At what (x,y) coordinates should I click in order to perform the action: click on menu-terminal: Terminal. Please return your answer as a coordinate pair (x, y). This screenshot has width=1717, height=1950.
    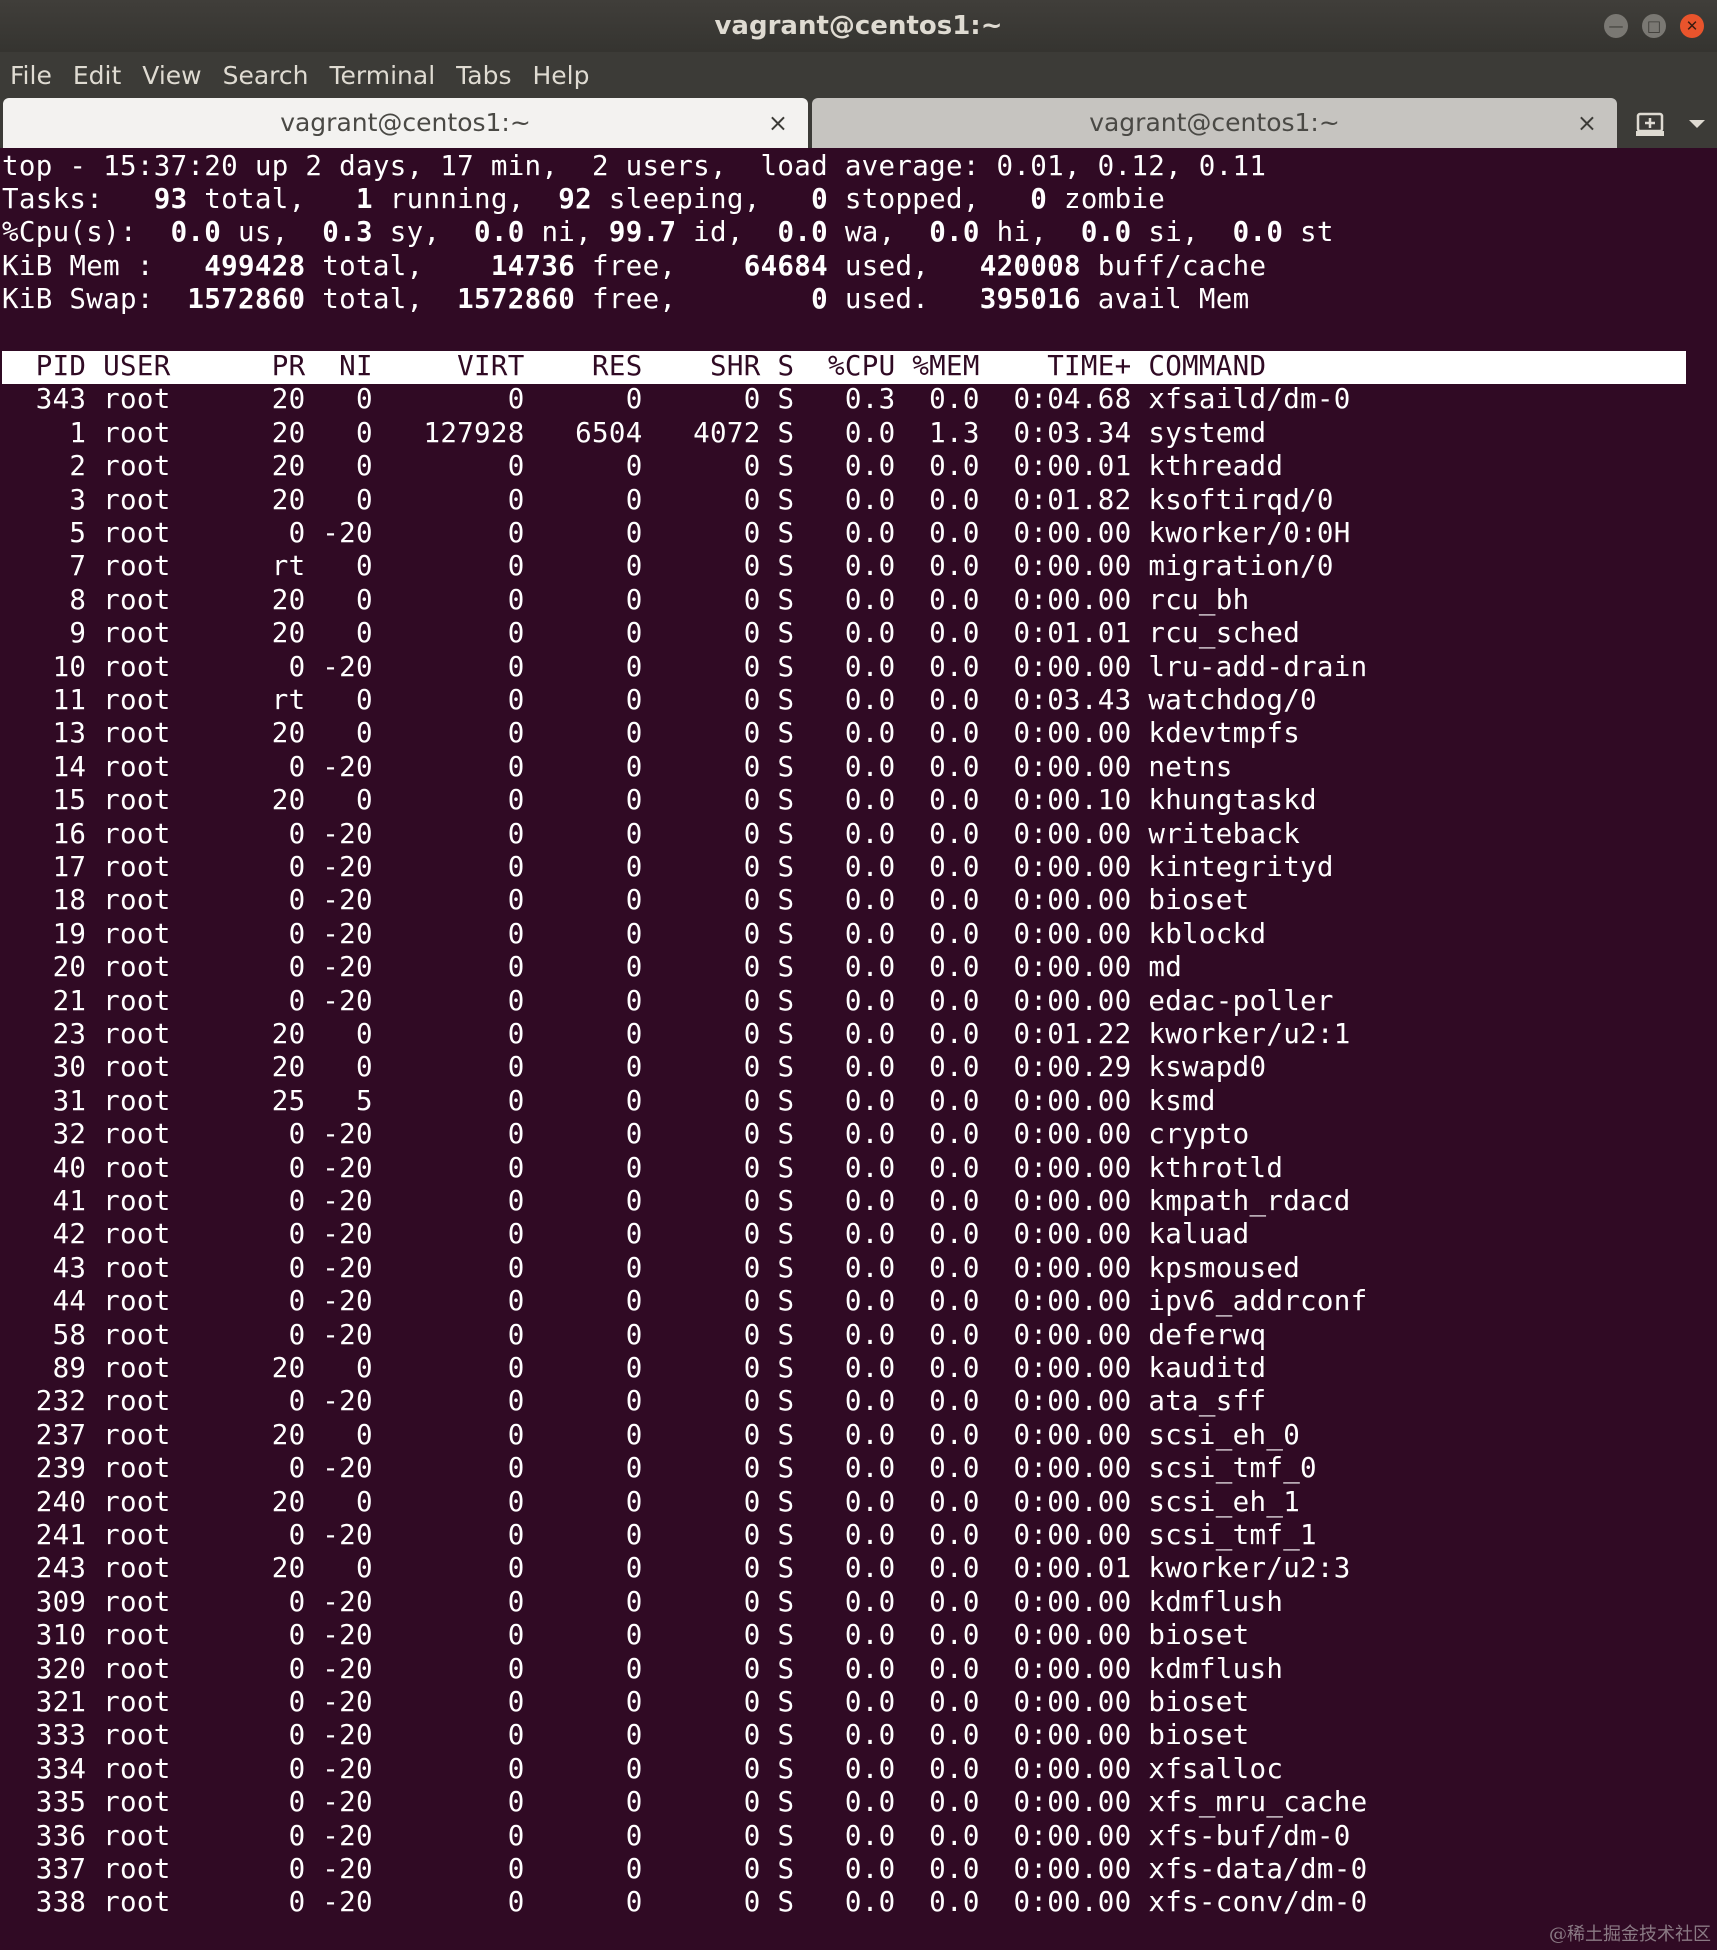
    Looking at the image, I should click on (382, 75).